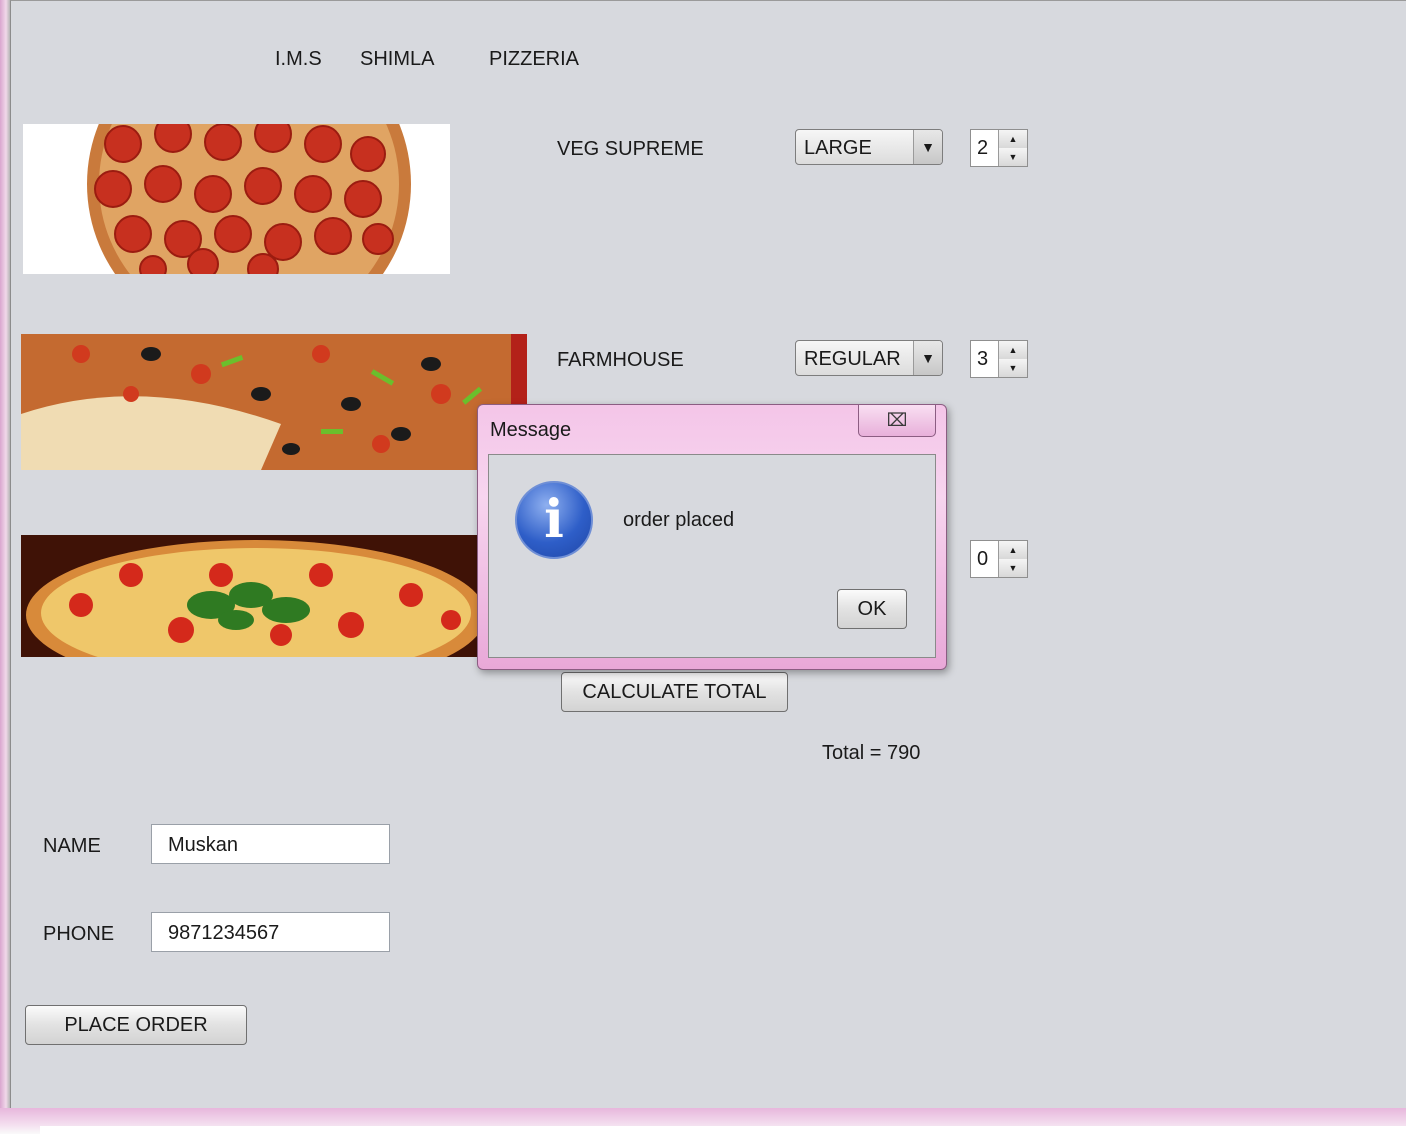 This screenshot has height=1134, width=1406. I want to click on ok-button: OK, so click(872, 609).